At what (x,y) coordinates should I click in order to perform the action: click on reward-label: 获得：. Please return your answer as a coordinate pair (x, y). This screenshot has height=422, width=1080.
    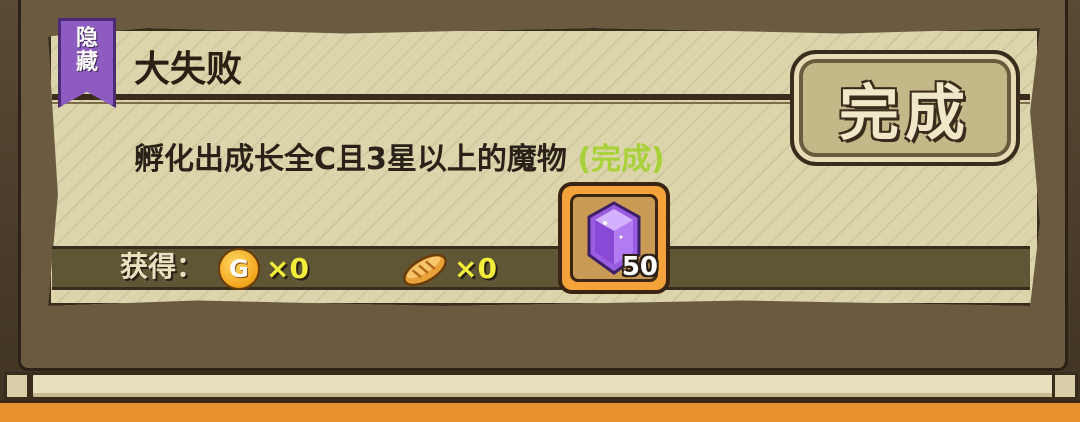
    Looking at the image, I should click on (162, 266).